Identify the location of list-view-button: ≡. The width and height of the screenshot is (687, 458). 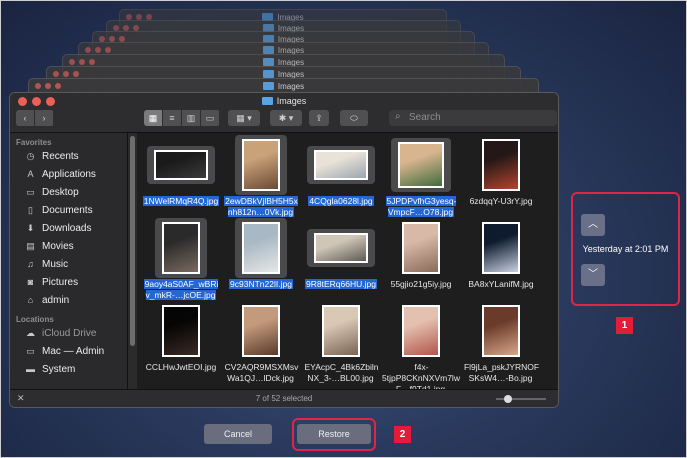
(172, 118).